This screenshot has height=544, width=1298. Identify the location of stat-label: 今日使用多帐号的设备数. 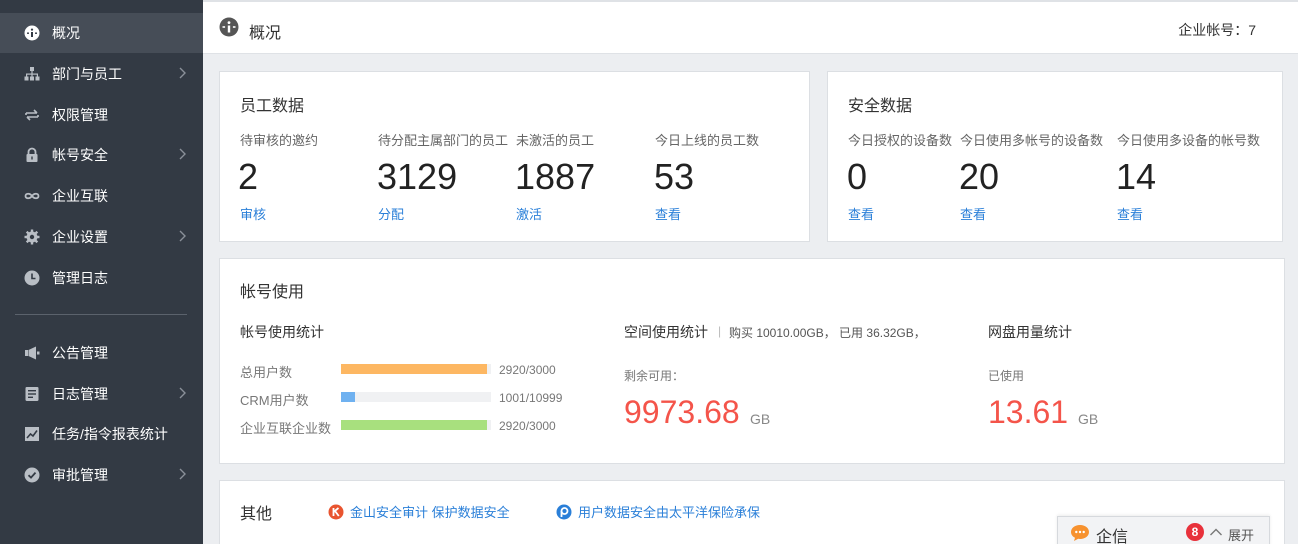
(1032, 140).